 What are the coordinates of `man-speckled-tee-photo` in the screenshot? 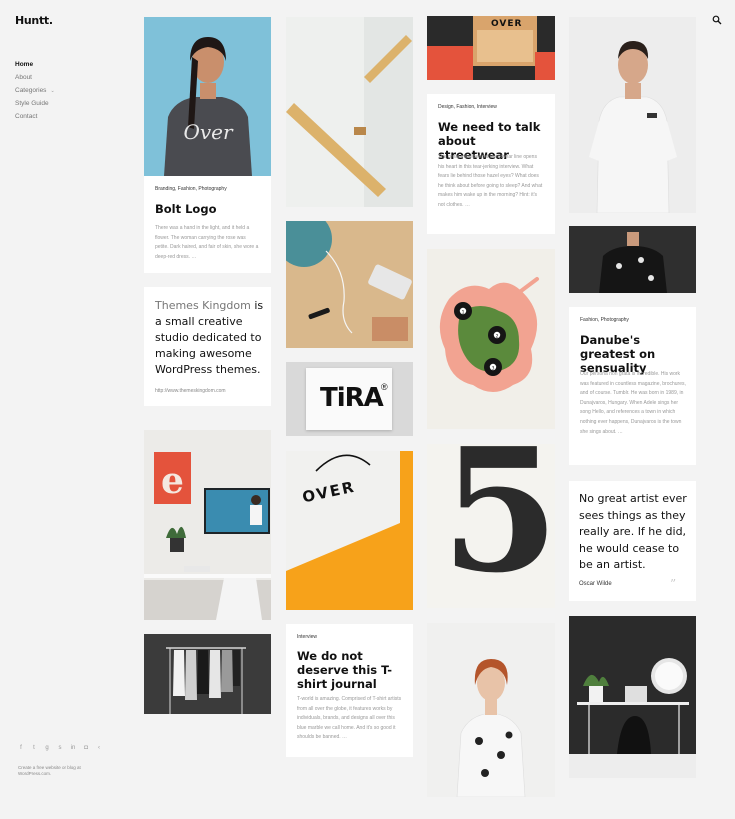 It's located at (632, 115).